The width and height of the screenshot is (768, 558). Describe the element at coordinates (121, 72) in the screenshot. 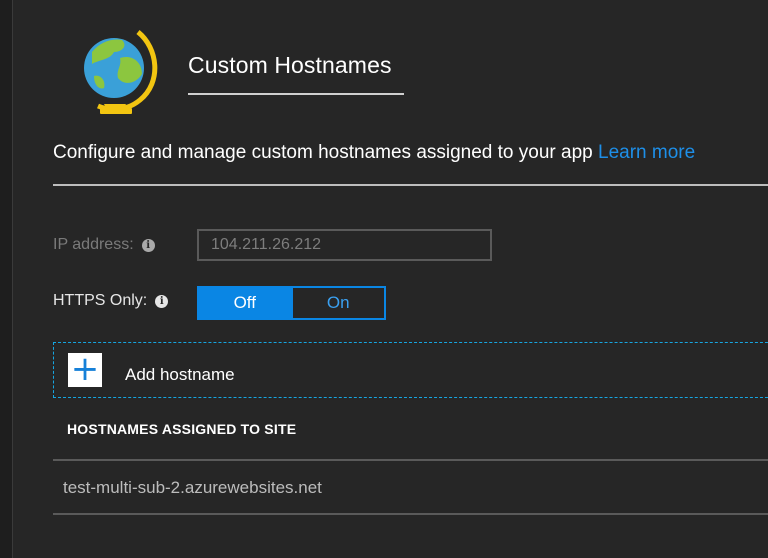

I see `globe-icon` at that location.